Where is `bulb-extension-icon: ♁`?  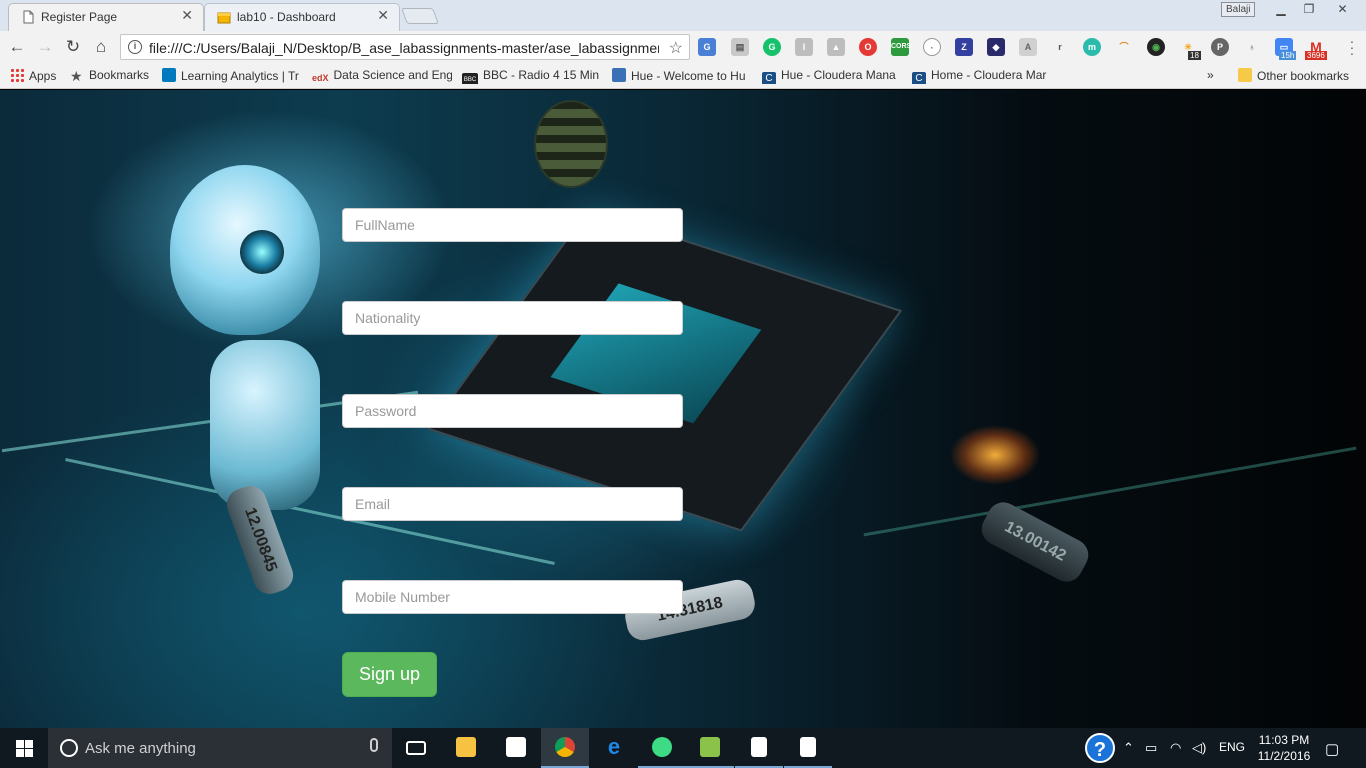
bulb-extension-icon: ♁ is located at coordinates (1252, 47).